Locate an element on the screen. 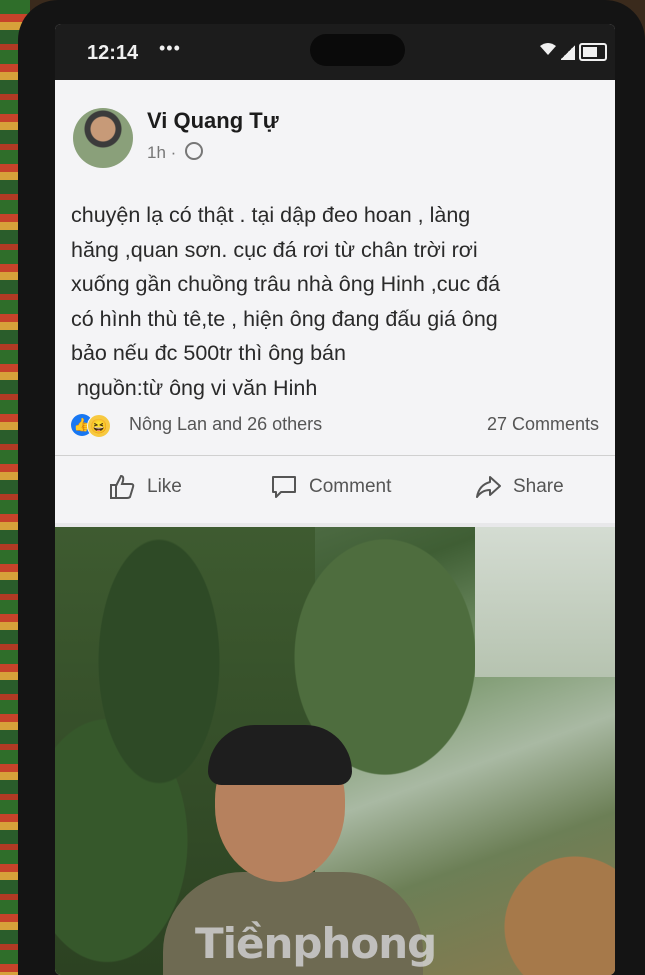 The width and height of the screenshot is (645, 975). notification-dots: ••• is located at coordinates (170, 48).